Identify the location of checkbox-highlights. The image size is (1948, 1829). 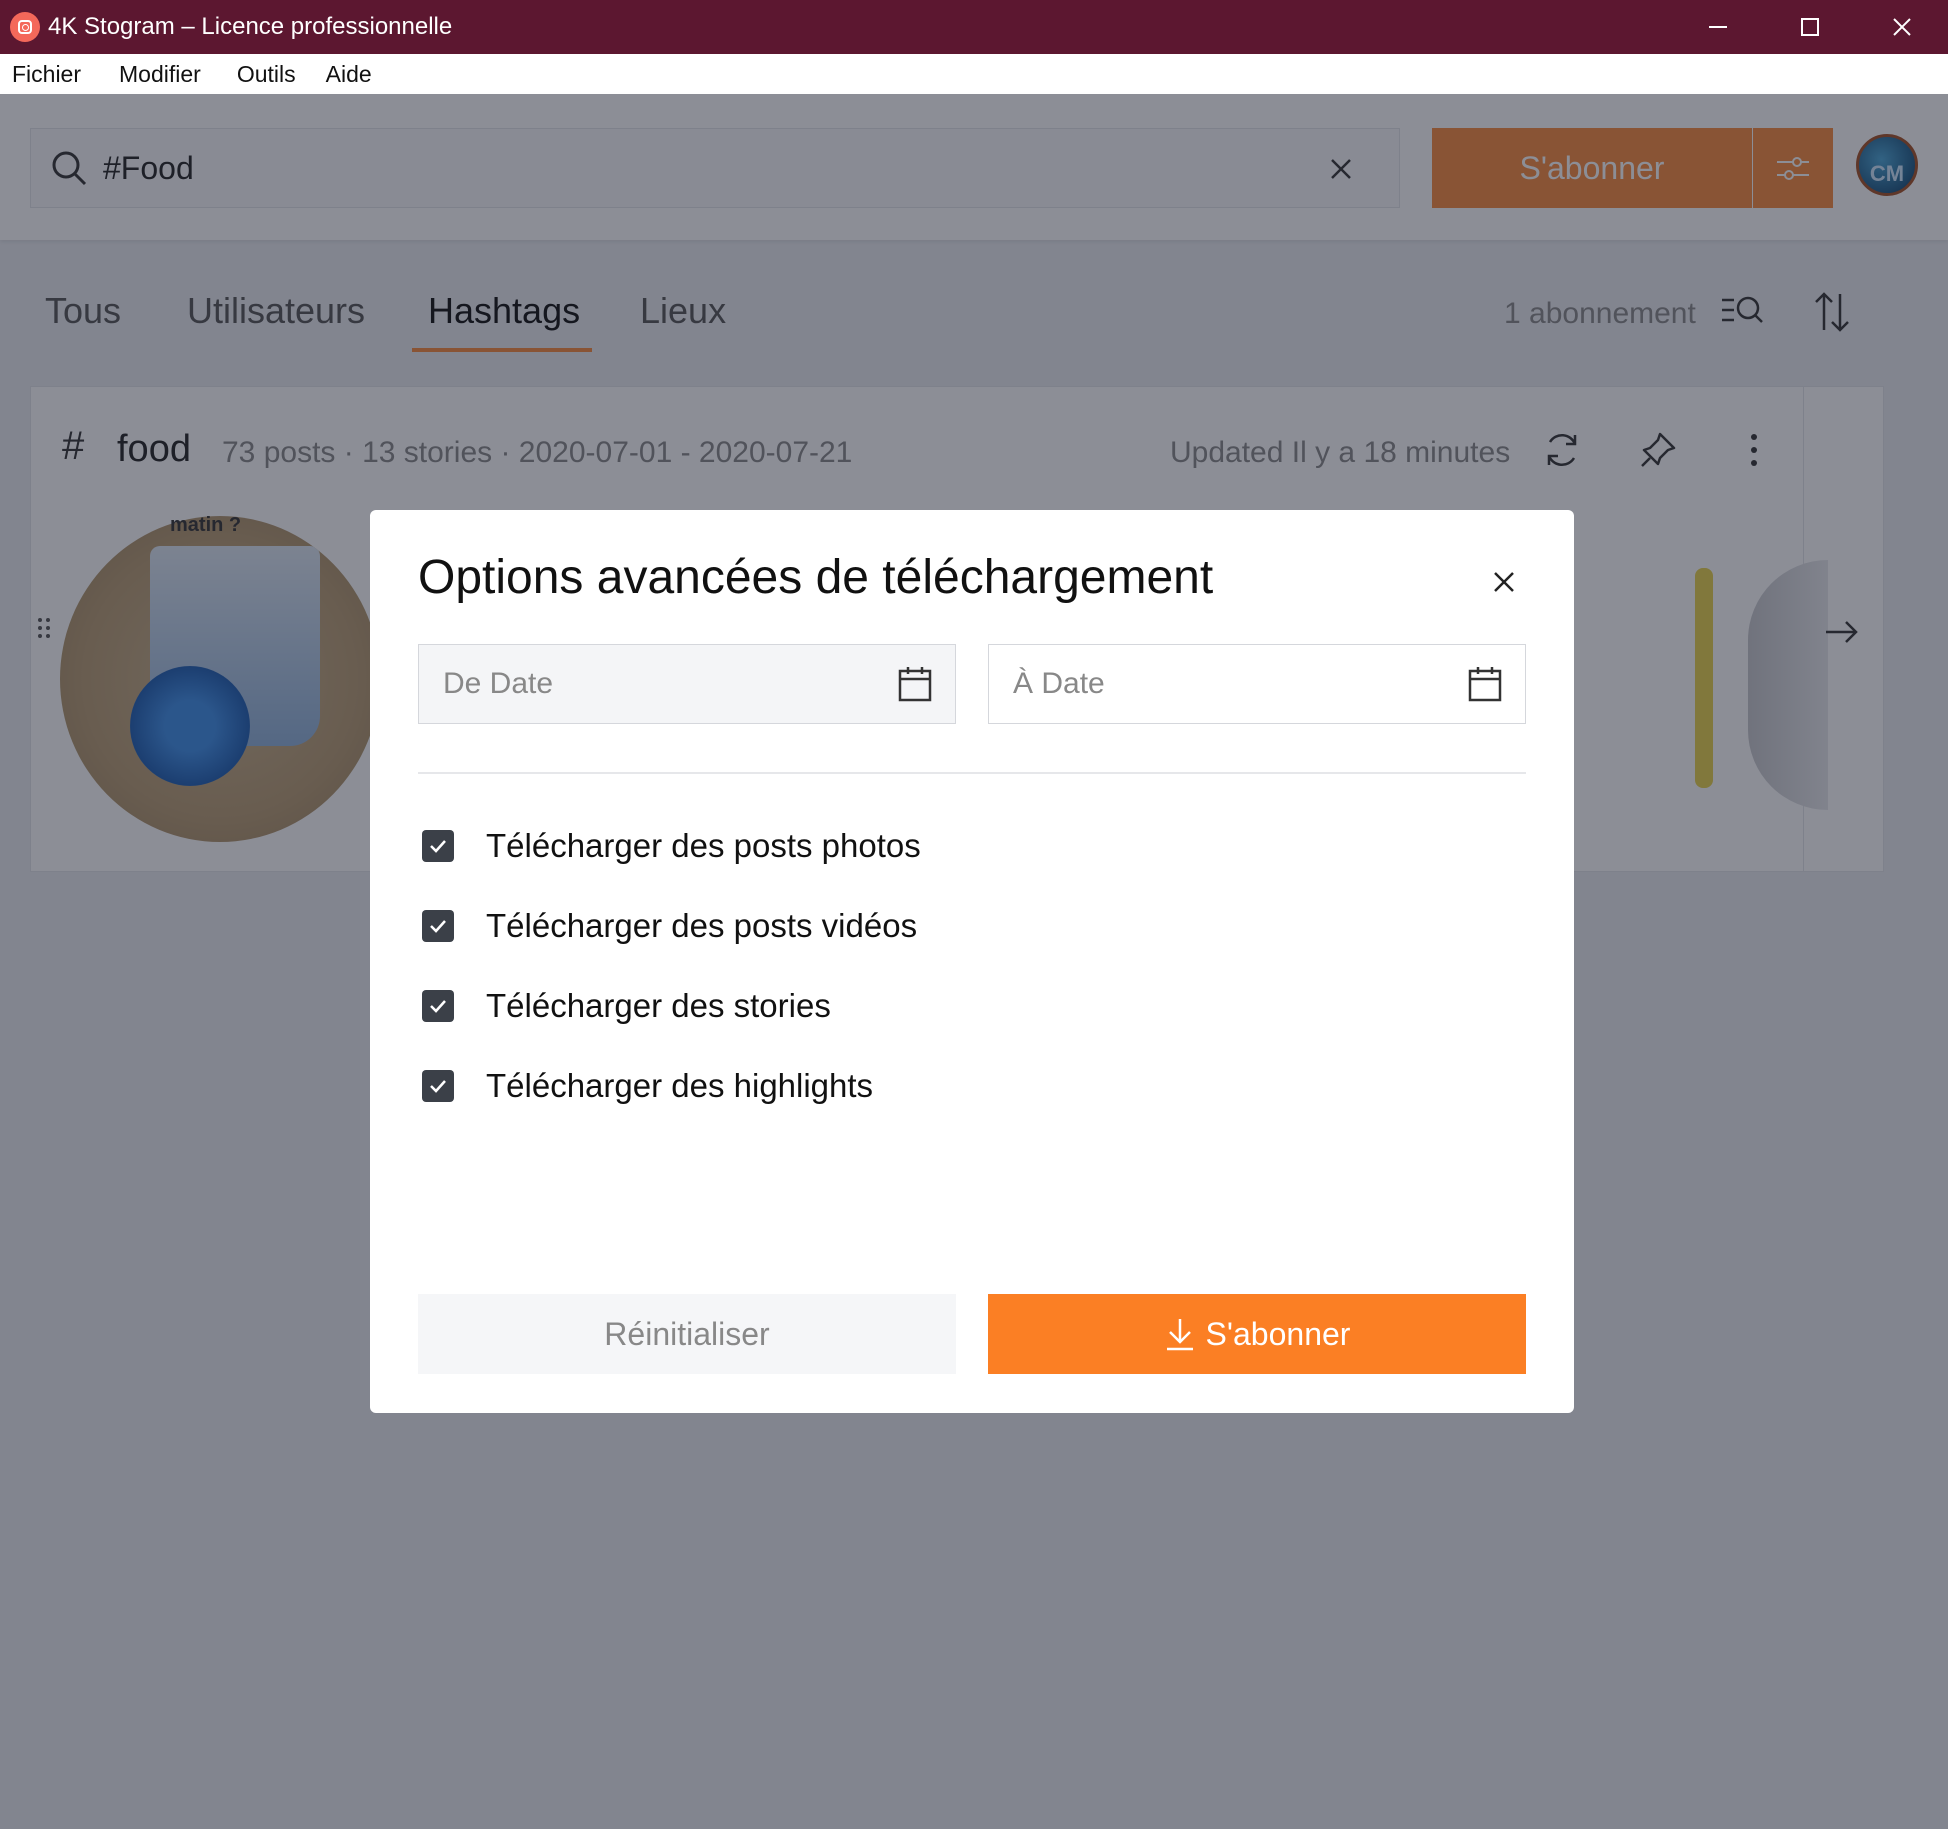
(438, 1086).